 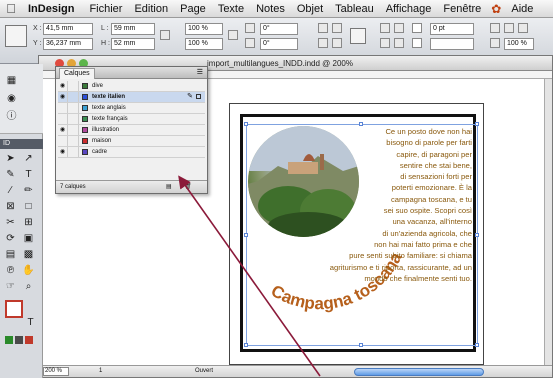 I want to click on handle-top-left, so click(x=246, y=124).